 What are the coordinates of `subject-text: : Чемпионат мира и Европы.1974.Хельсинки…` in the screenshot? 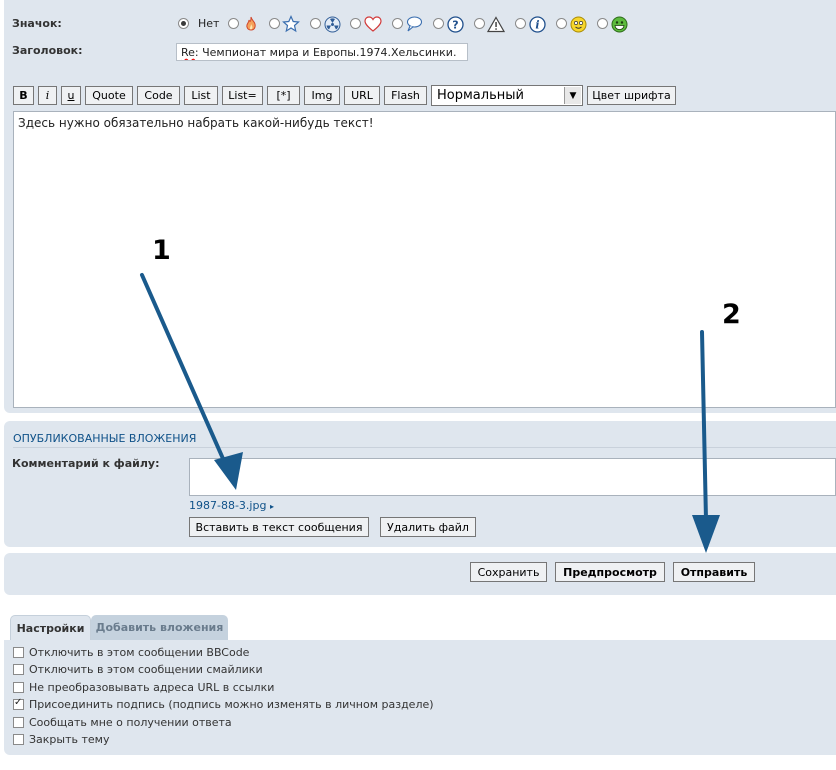 It's located at (325, 52).